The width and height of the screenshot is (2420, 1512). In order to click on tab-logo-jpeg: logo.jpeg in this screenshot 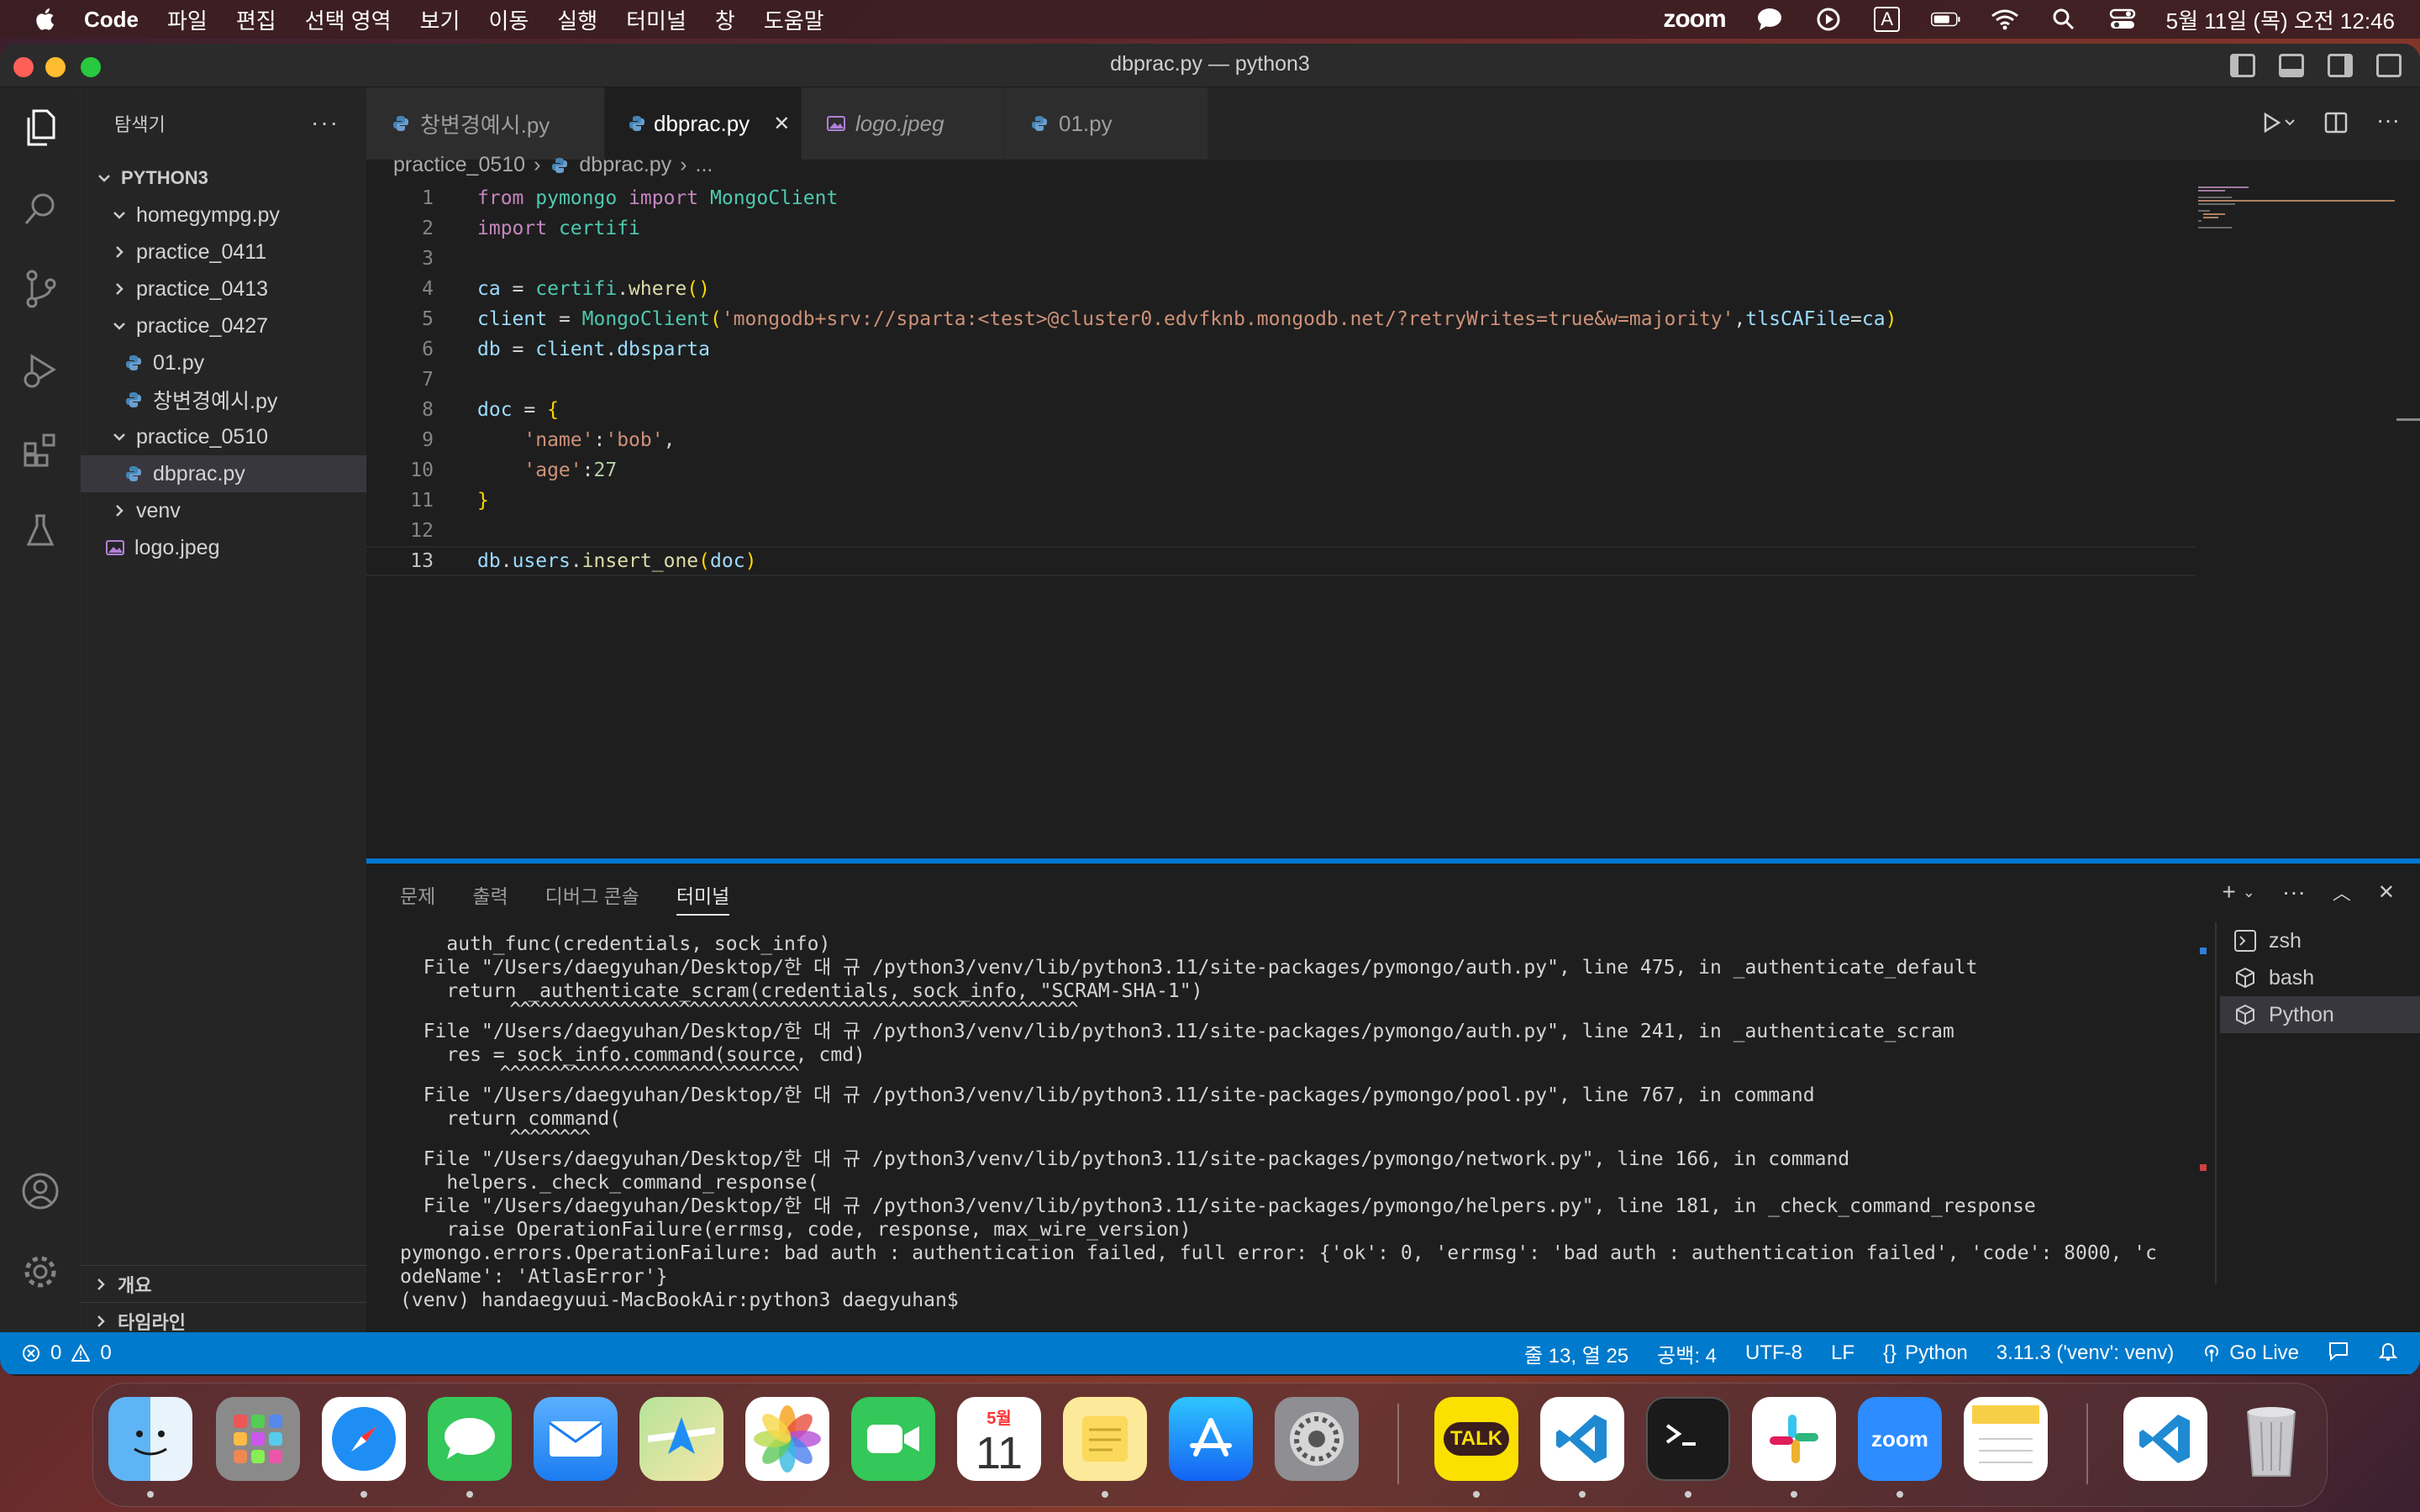, I will do `click(903, 123)`.